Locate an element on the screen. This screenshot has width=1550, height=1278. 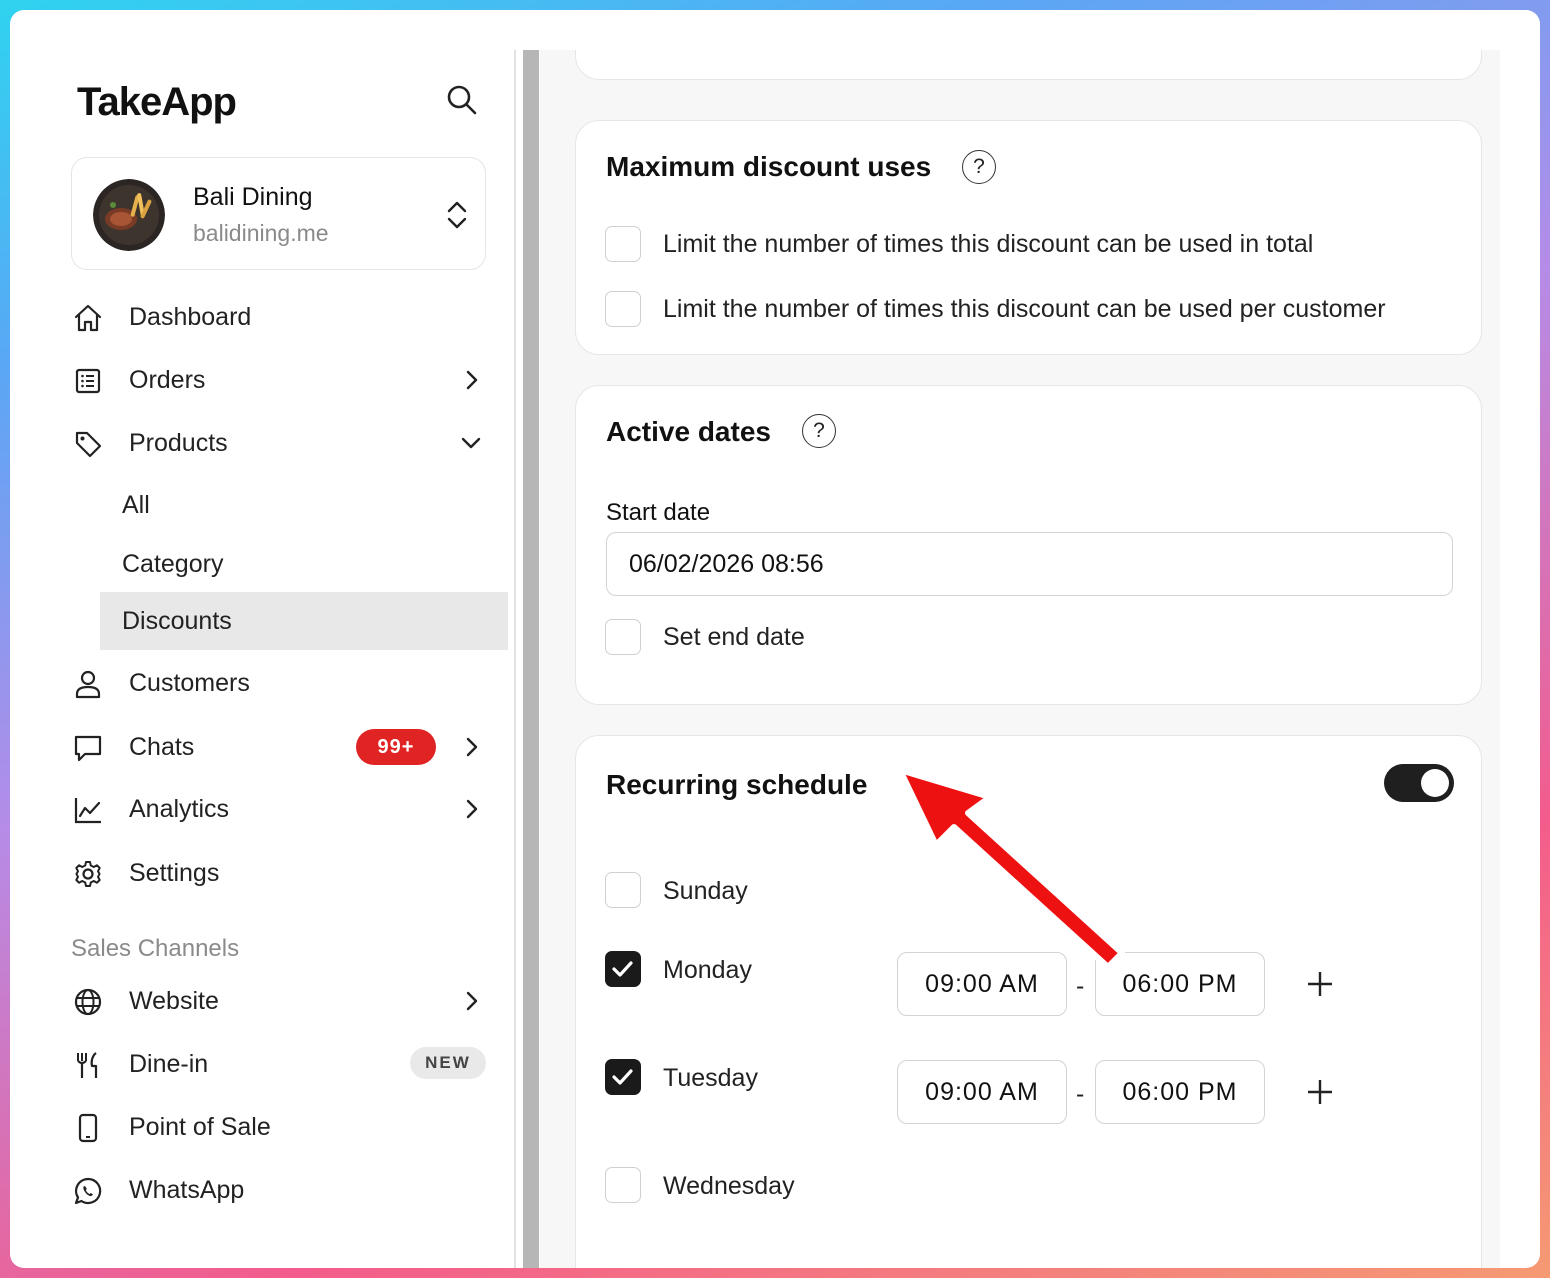
sidebar-item-label: Chats is located at coordinates (162, 747).